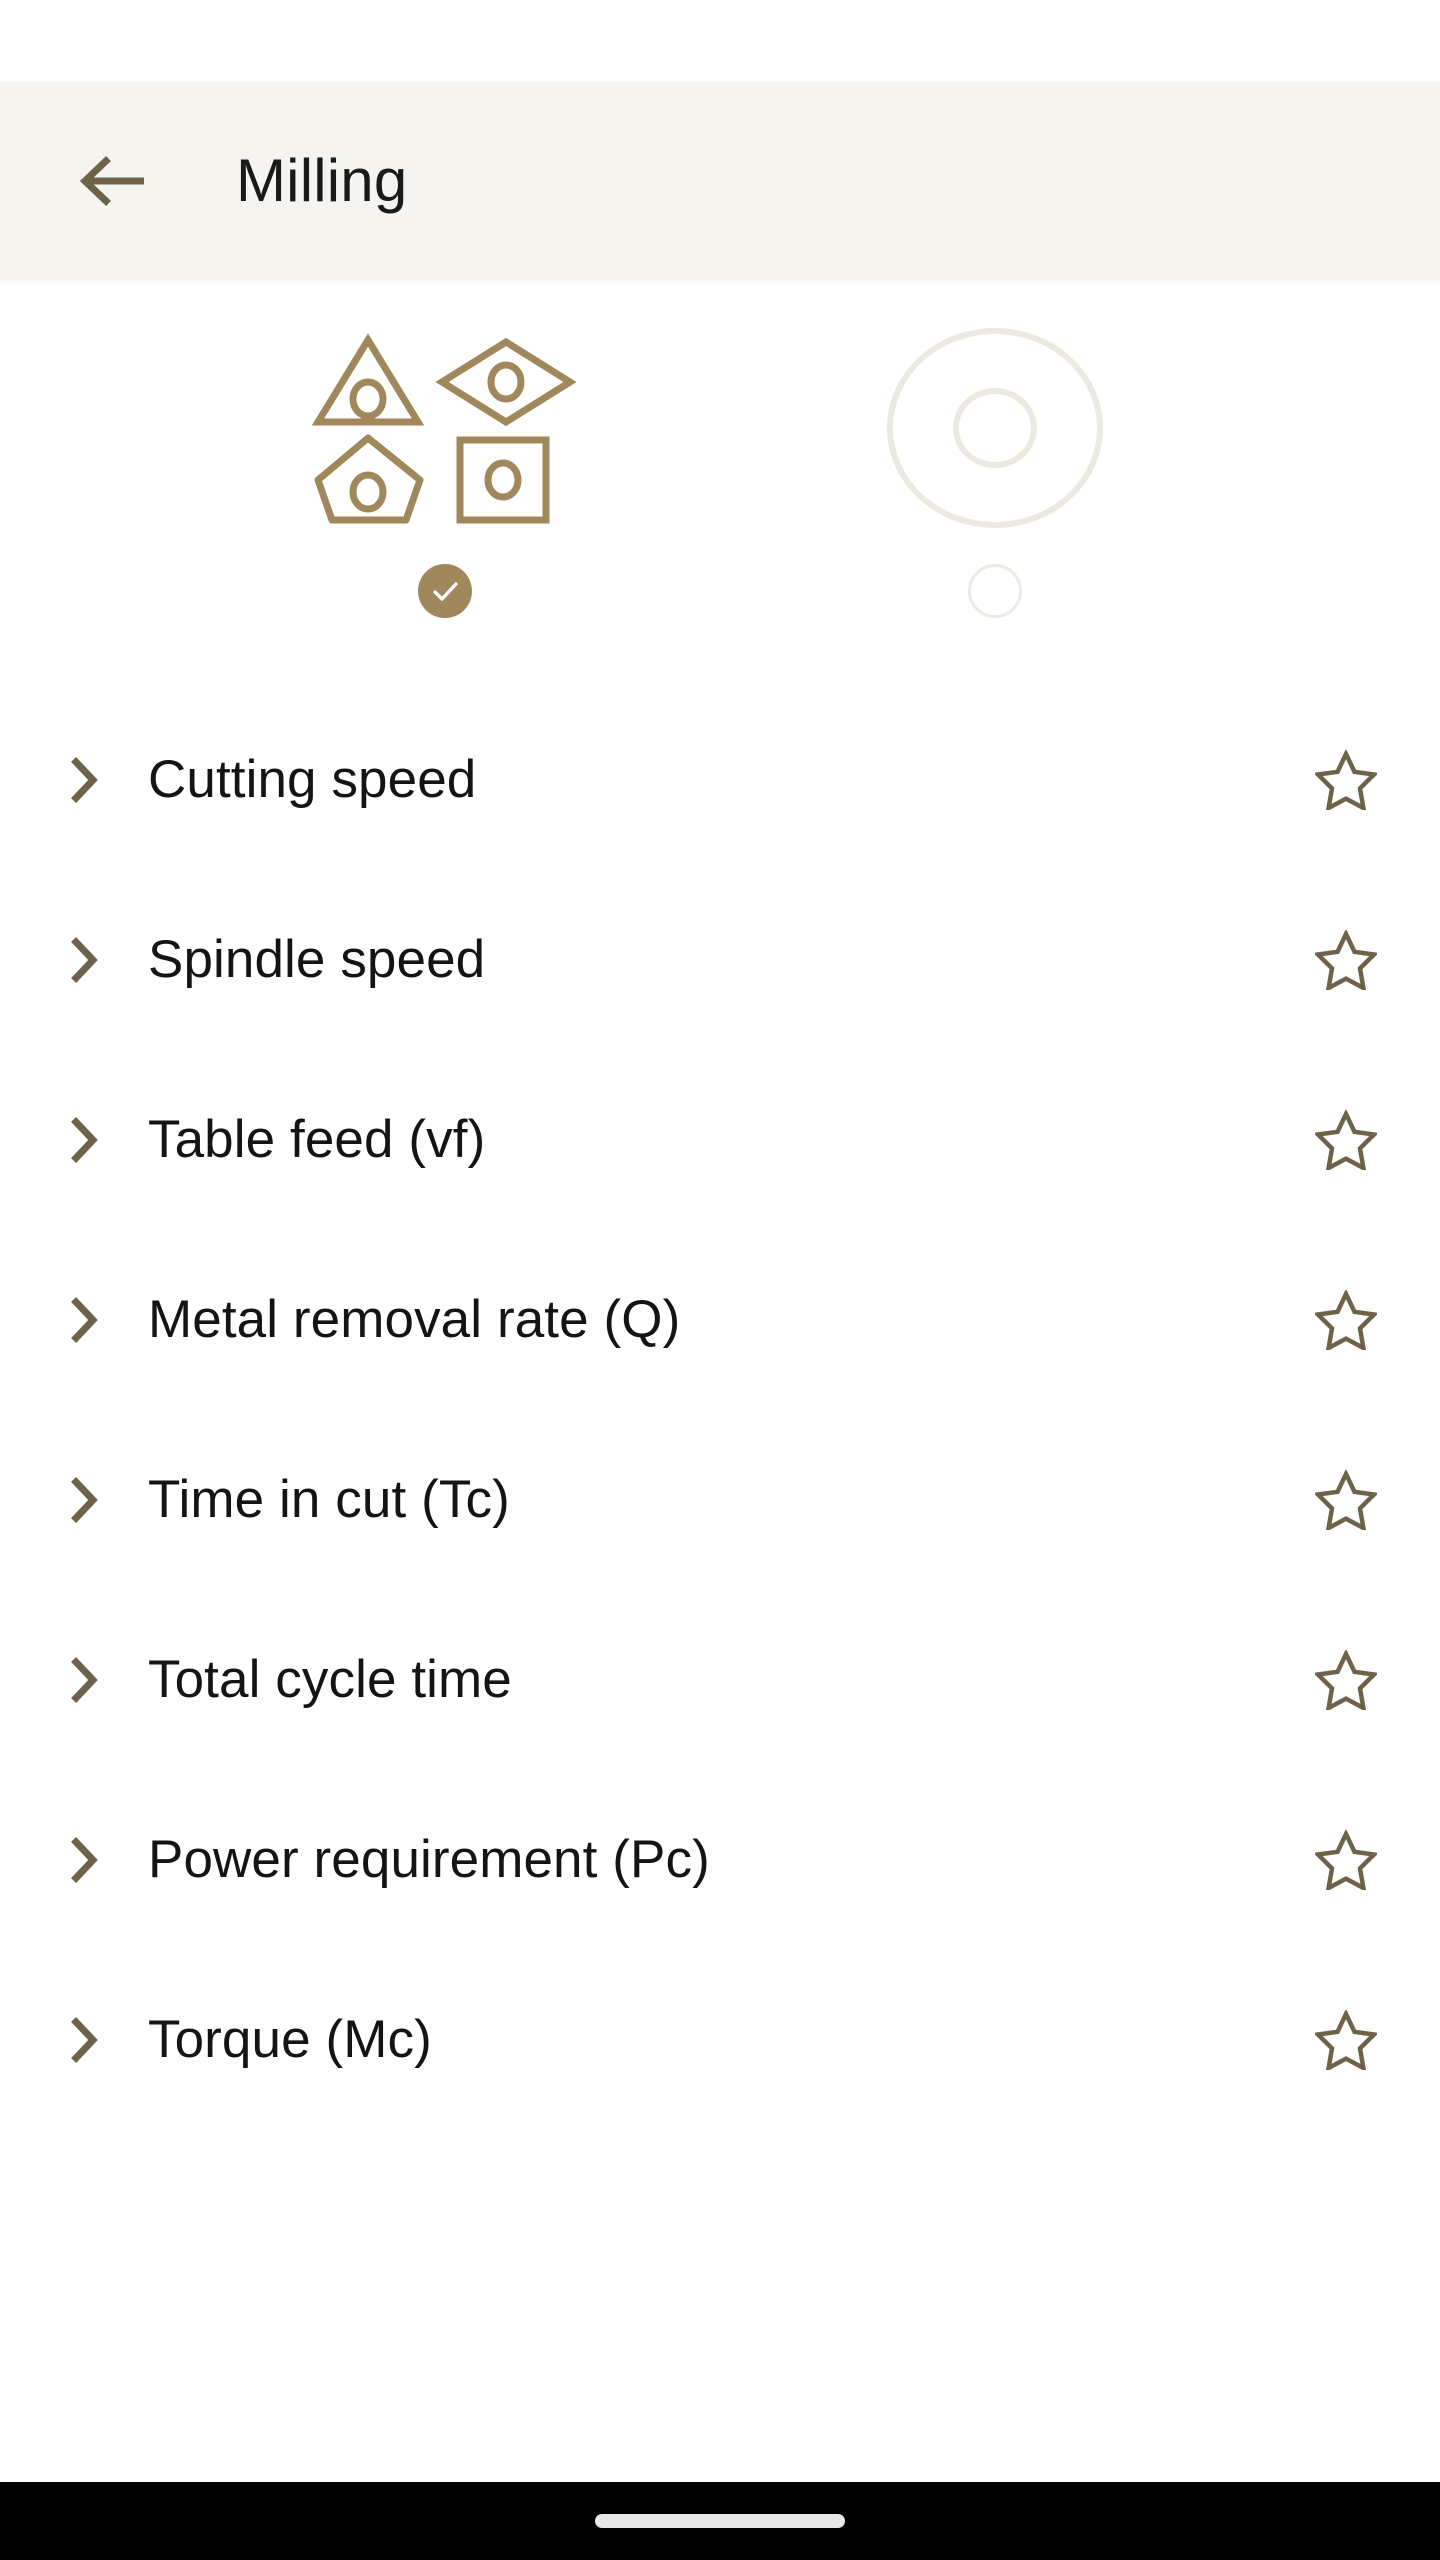 The height and width of the screenshot is (2560, 1440). Describe the element at coordinates (720, 960) in the screenshot. I see `parameter-row-spindle-speed: Spindle speed` at that location.